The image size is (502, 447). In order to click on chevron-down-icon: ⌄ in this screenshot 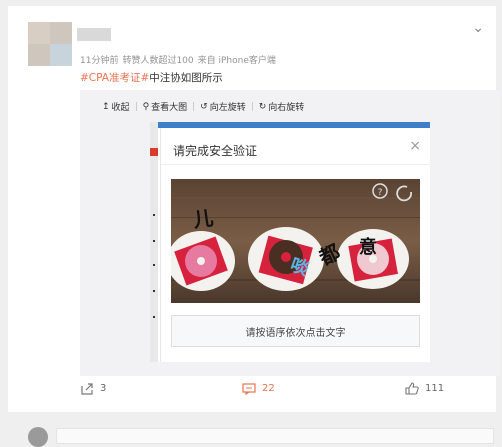, I will do `click(478, 28)`.